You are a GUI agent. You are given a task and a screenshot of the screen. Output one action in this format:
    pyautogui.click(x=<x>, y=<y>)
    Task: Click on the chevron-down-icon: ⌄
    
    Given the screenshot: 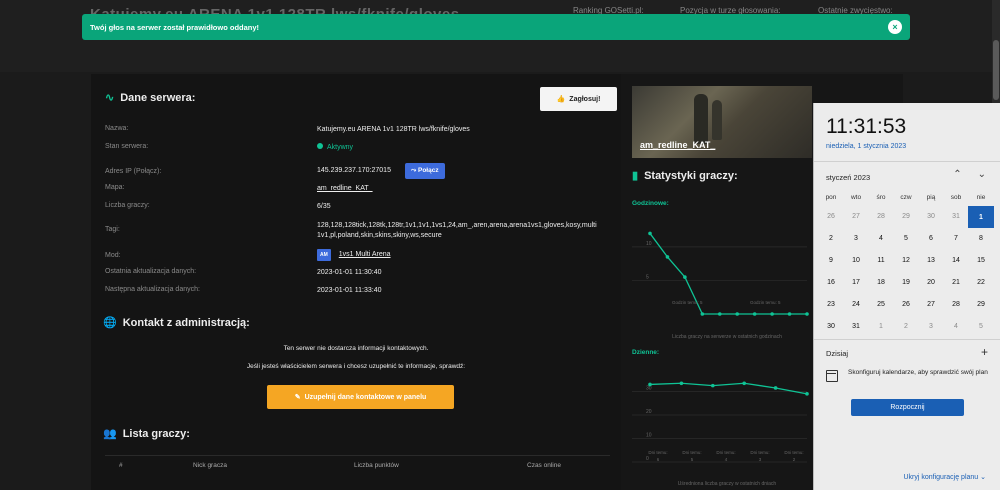 What is the action you would take?
    pyautogui.click(x=982, y=174)
    